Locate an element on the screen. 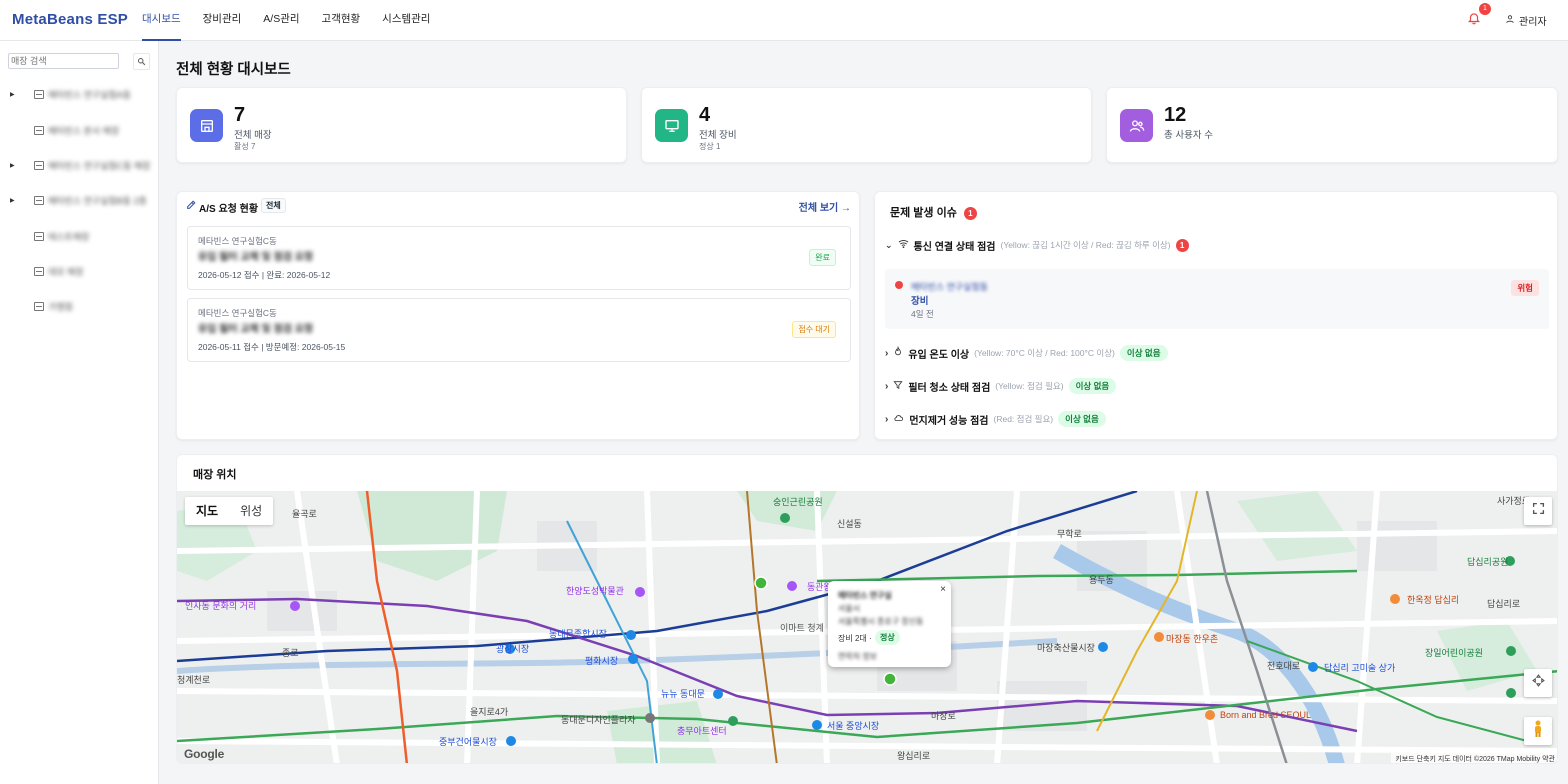  pegman-icon is located at coordinates (1538, 731).